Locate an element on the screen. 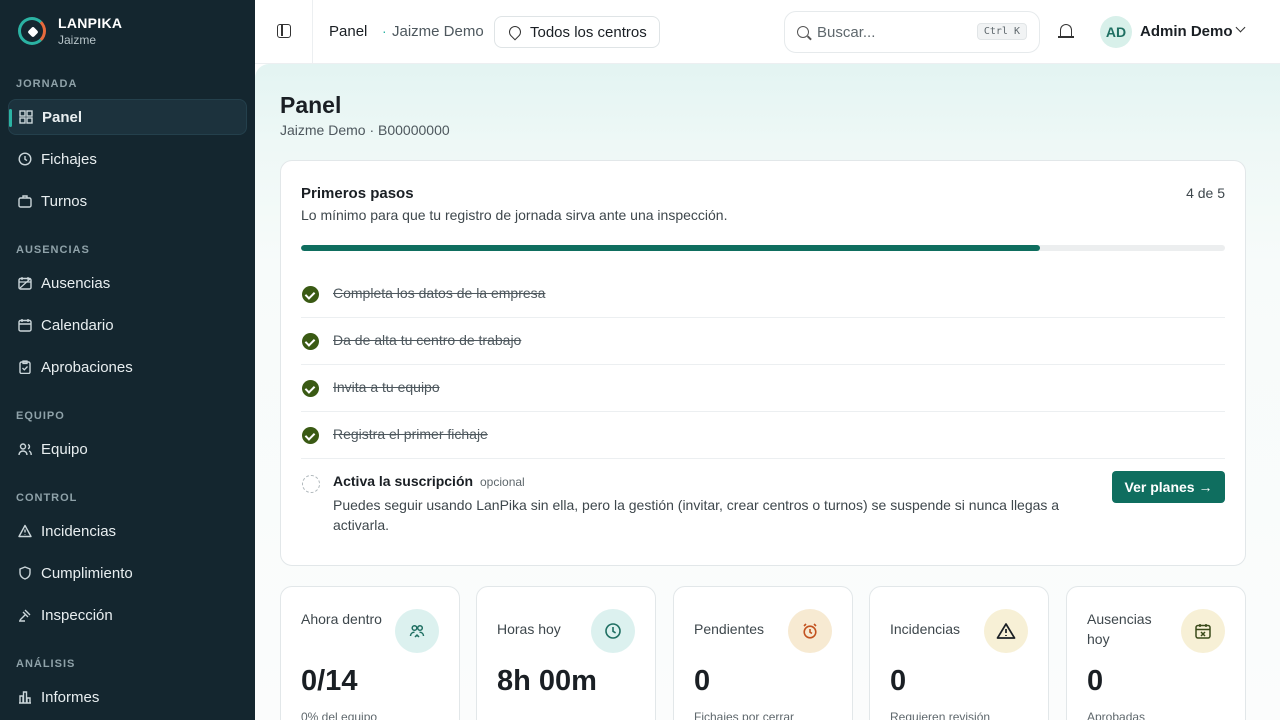 The image size is (1280, 720). sidebar-item-inspeccion: Inspección is located at coordinates (127, 615).